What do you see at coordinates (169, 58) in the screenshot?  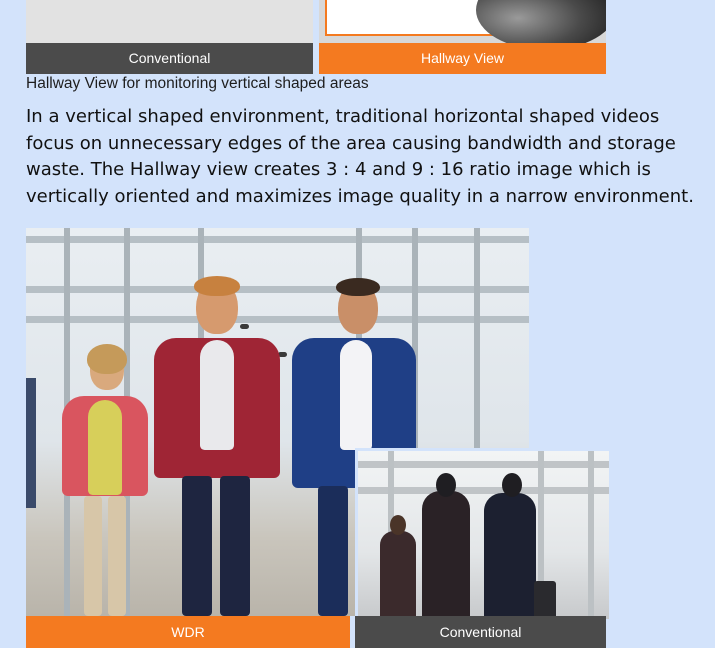 I see `conventional-label-top: Conventional` at bounding box center [169, 58].